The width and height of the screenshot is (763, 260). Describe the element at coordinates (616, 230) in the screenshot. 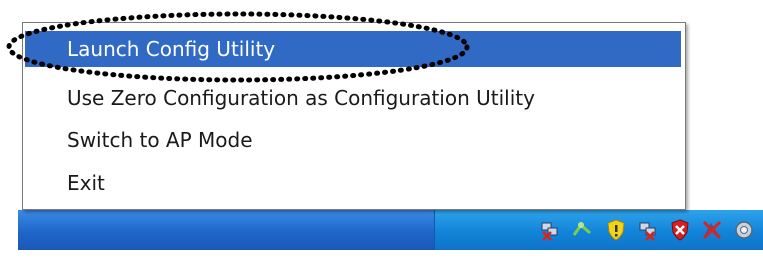

I see `security-shield-icon` at that location.